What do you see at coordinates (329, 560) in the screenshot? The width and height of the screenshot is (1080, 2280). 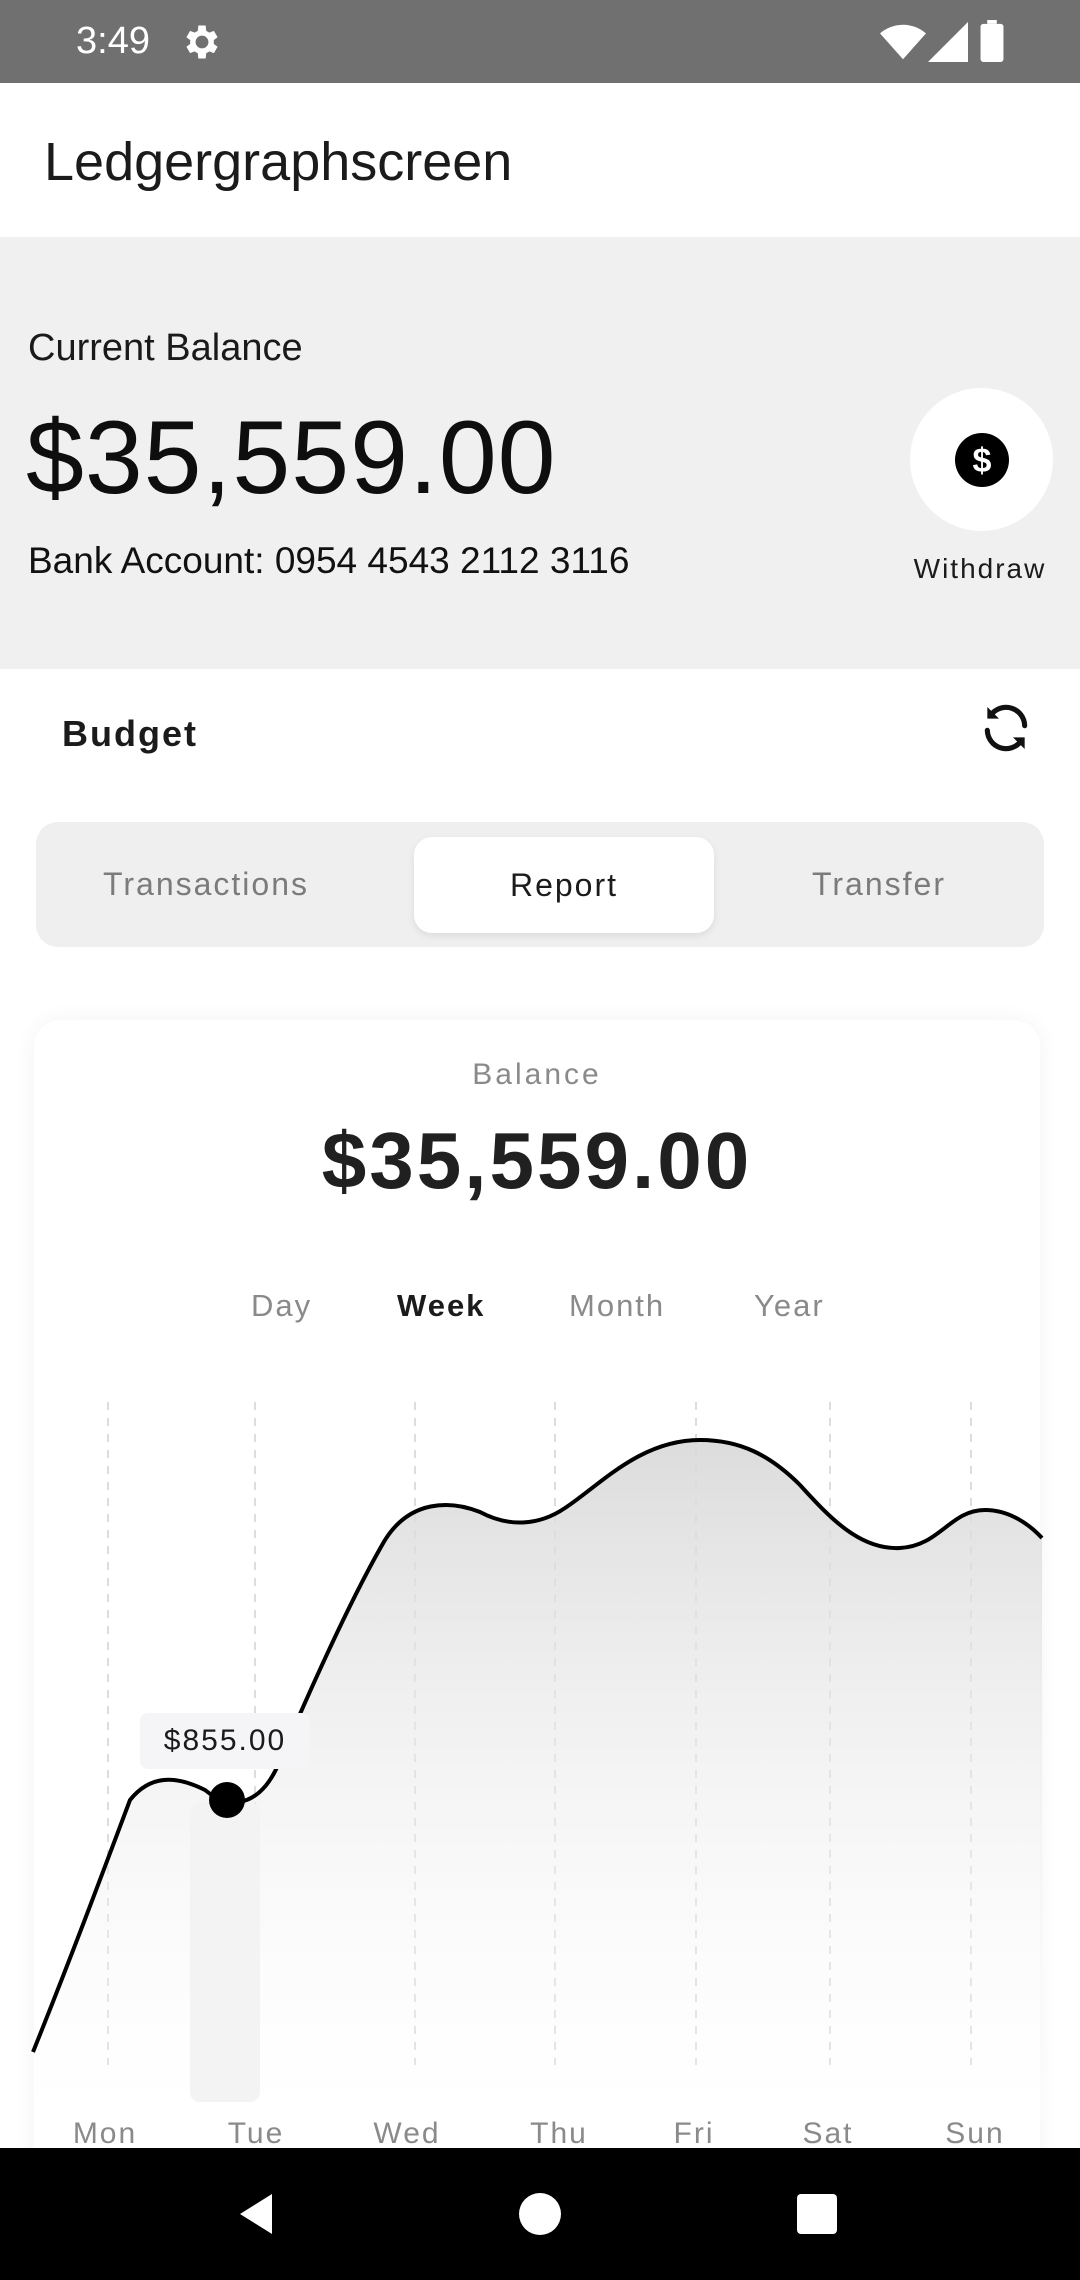 I see `bank-account-number: Bank Account: 0954 4543 2112 3116` at bounding box center [329, 560].